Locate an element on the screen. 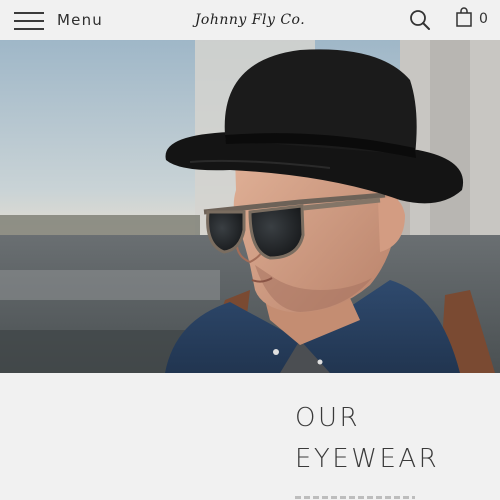 The width and height of the screenshot is (500, 500). site-logo: Johnny Fly Co. is located at coordinates (250, 20).